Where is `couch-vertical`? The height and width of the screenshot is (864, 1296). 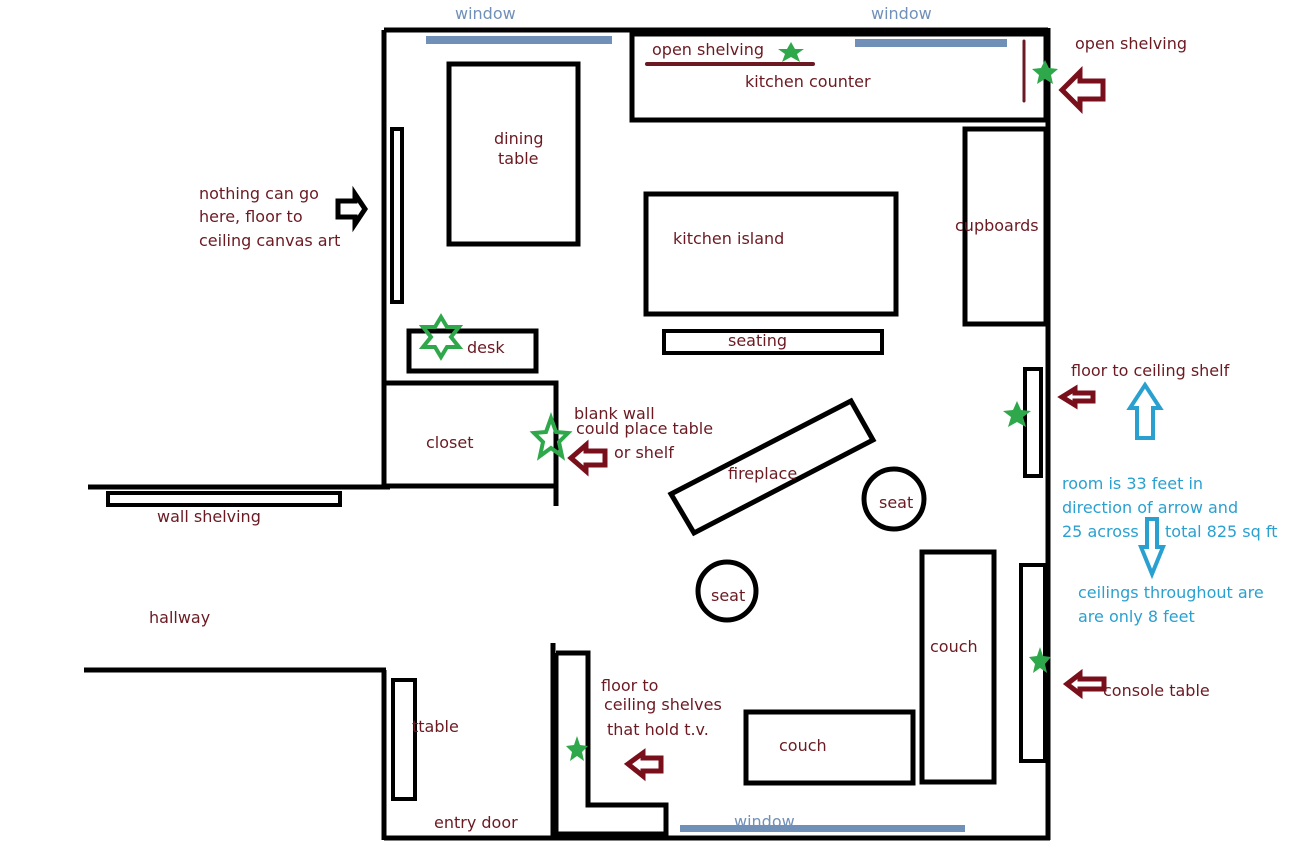
couch-vertical is located at coordinates (958, 667).